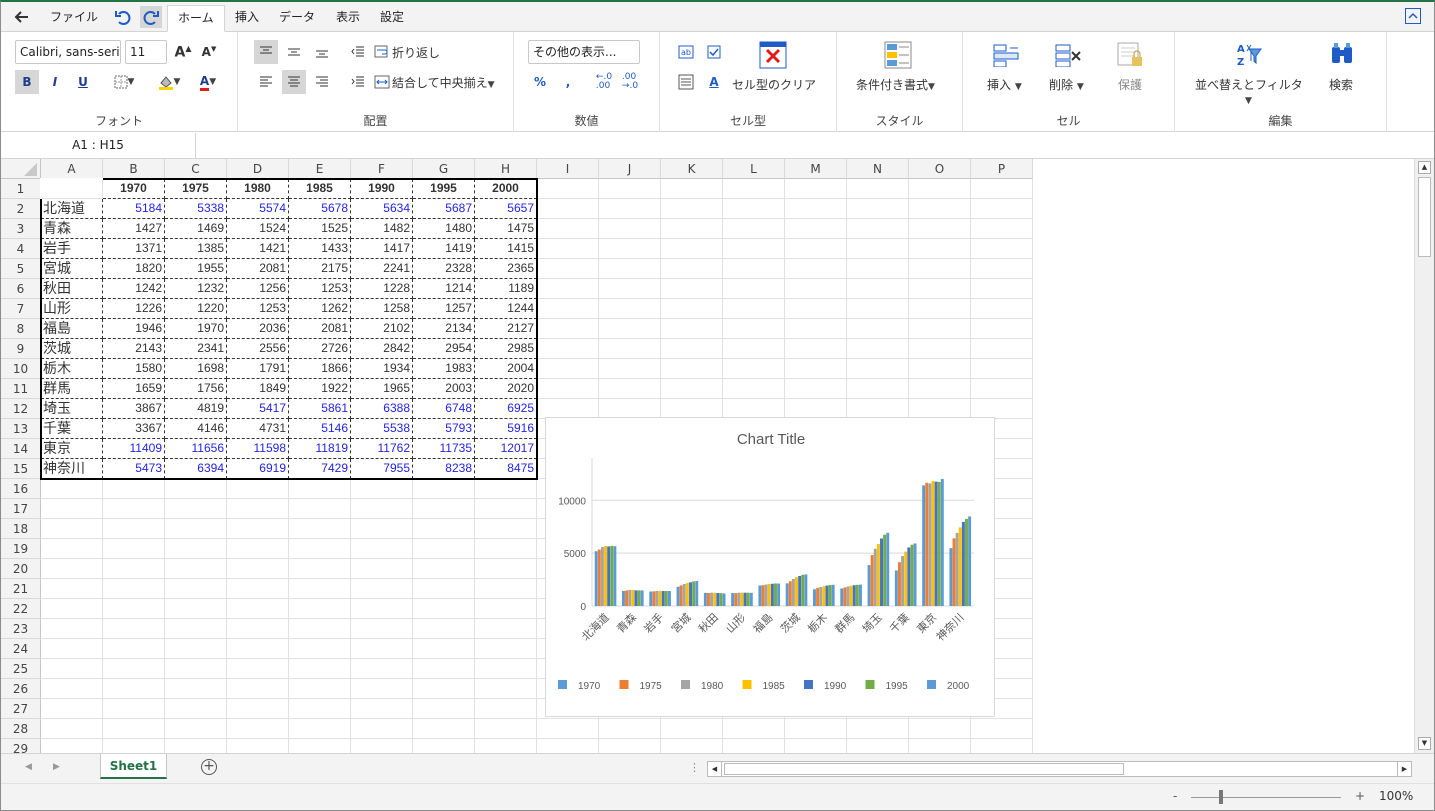 This screenshot has width=1435, height=811. What do you see at coordinates (878, 389) in the screenshot?
I see `cell-n11` at bounding box center [878, 389].